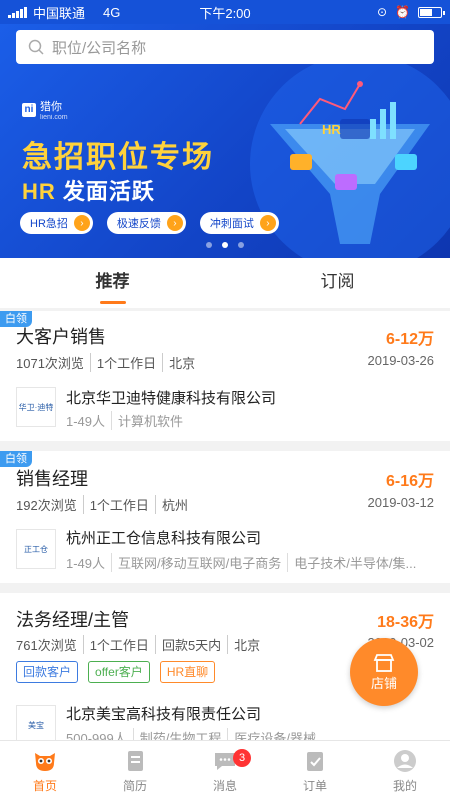  I want to click on order-icon, so click(315, 761).